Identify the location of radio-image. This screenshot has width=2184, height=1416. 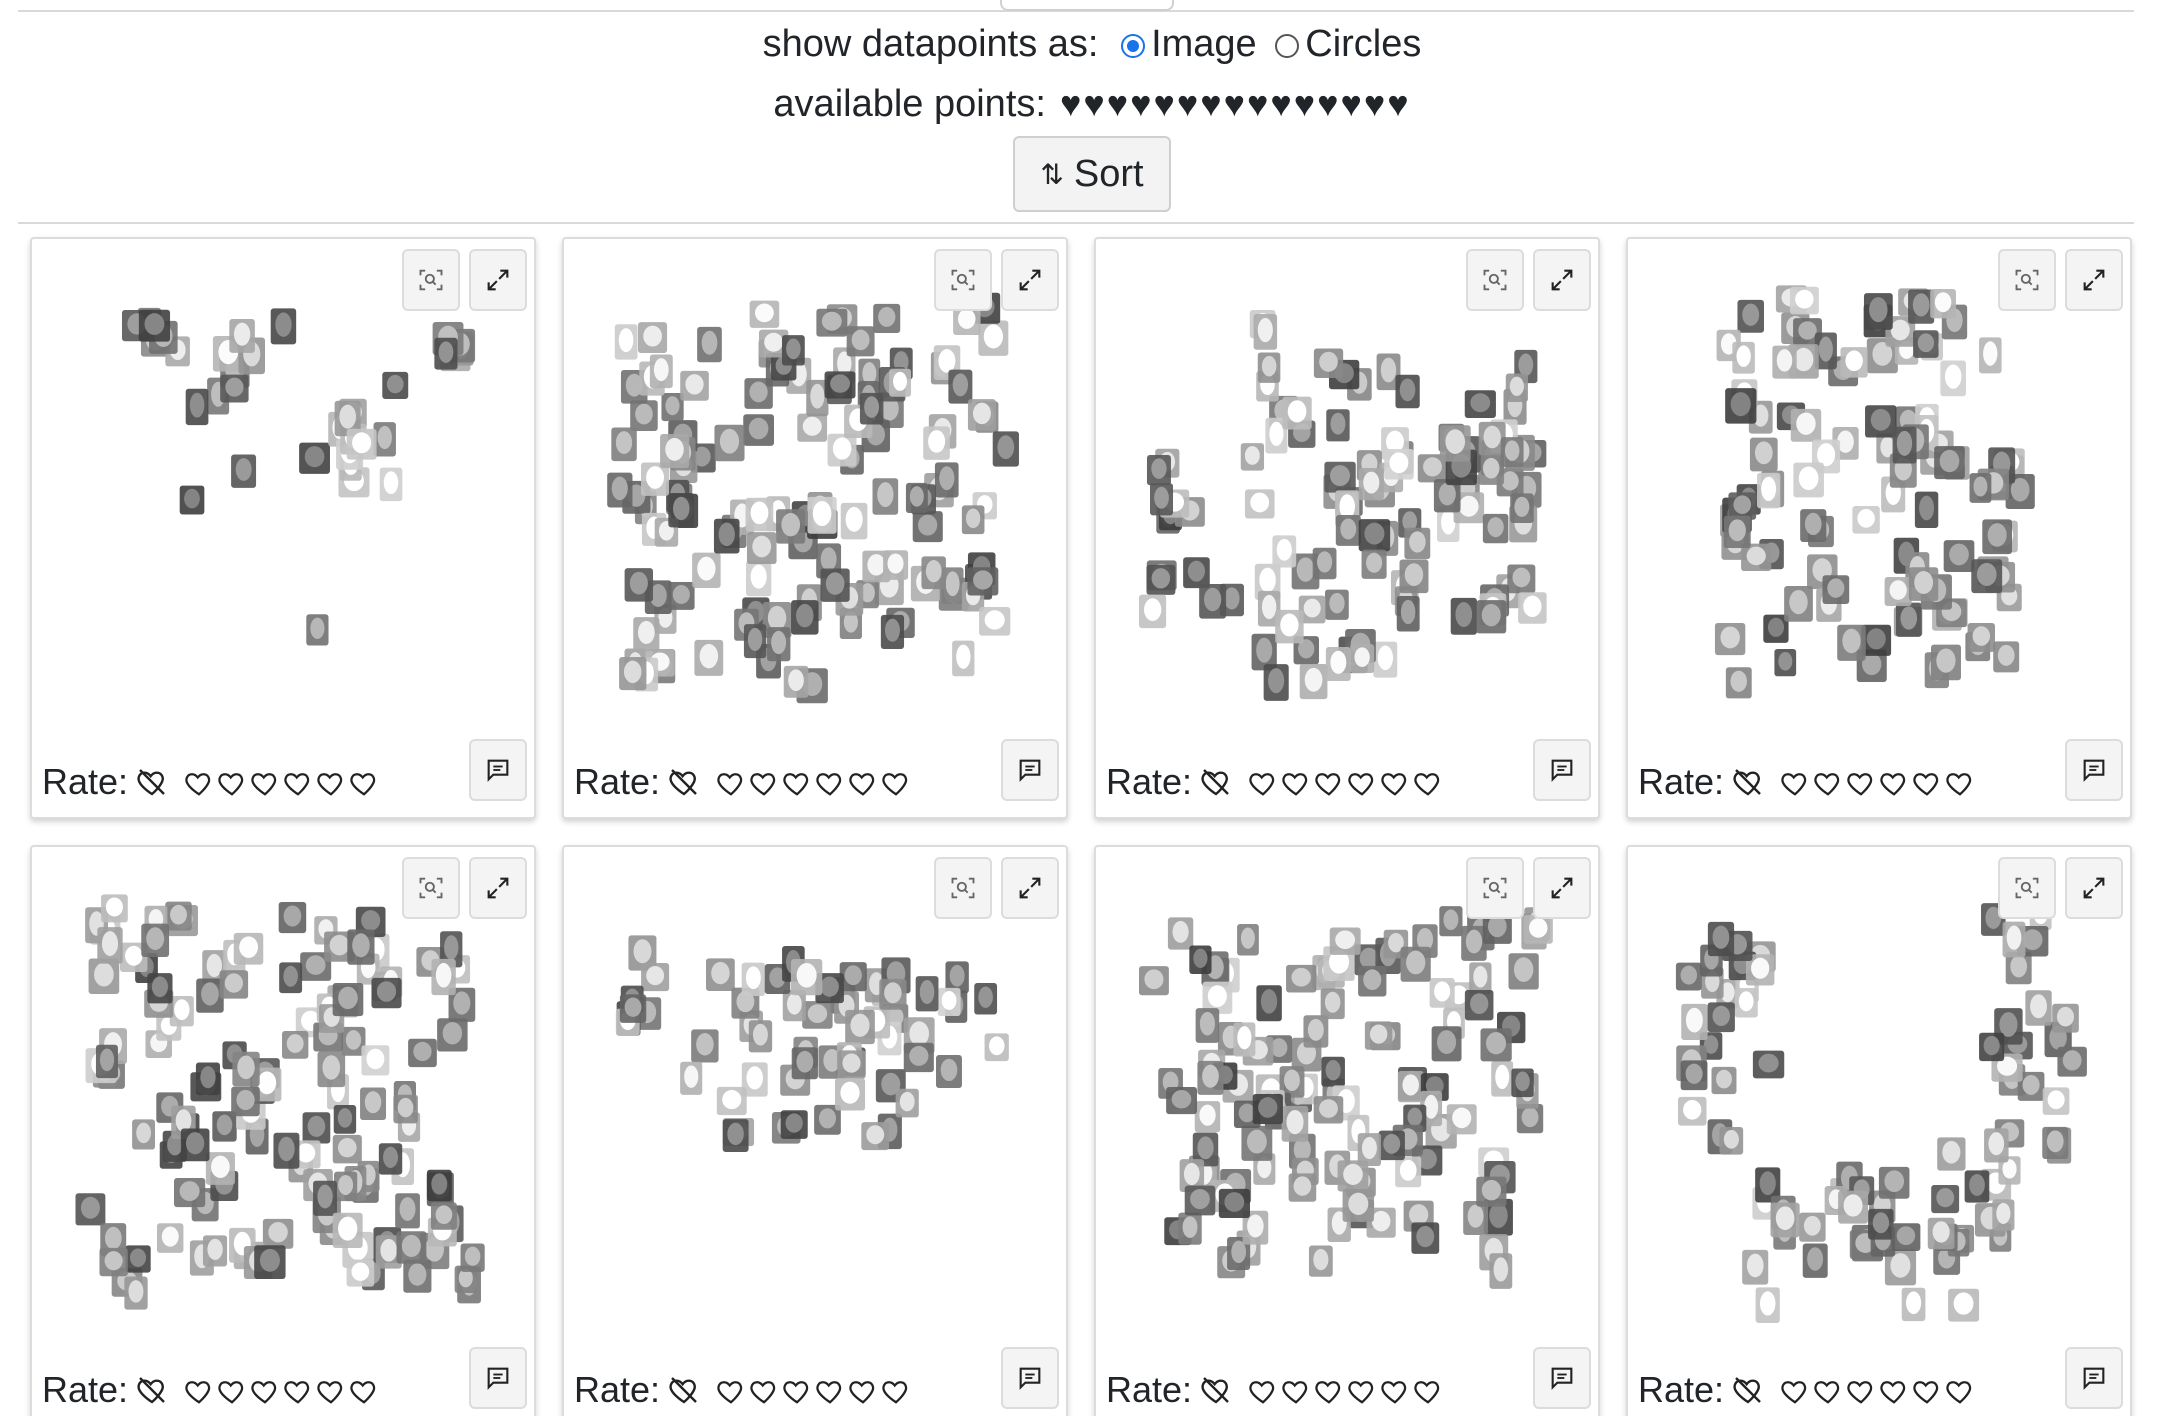
(1133, 46).